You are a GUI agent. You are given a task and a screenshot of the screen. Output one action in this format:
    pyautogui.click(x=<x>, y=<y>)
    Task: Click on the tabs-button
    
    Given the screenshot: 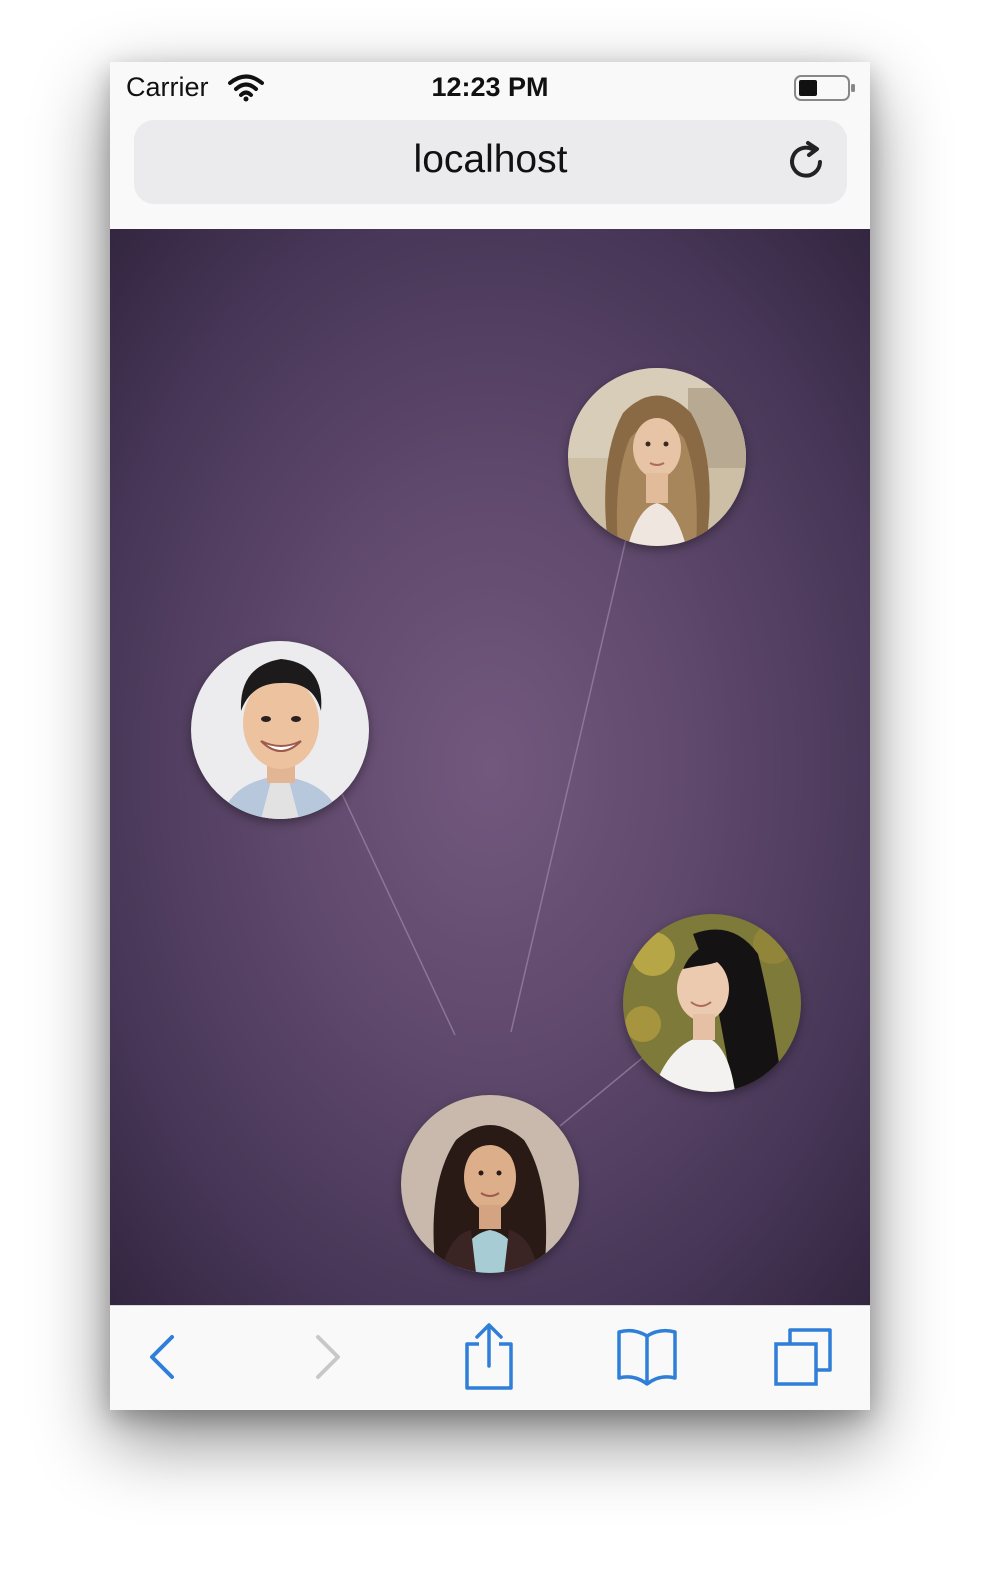 What is the action you would take?
    pyautogui.click(x=803, y=1359)
    